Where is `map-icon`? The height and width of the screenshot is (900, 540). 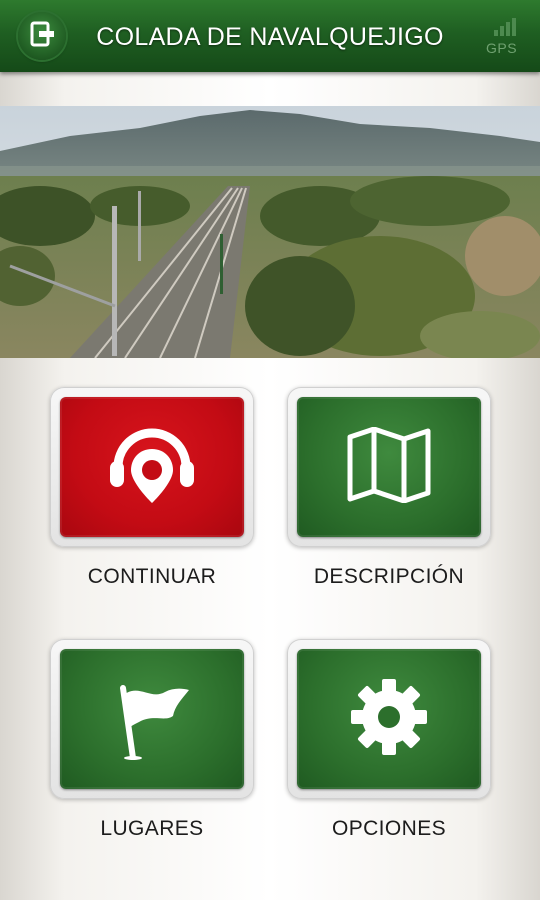 map-icon is located at coordinates (389, 467).